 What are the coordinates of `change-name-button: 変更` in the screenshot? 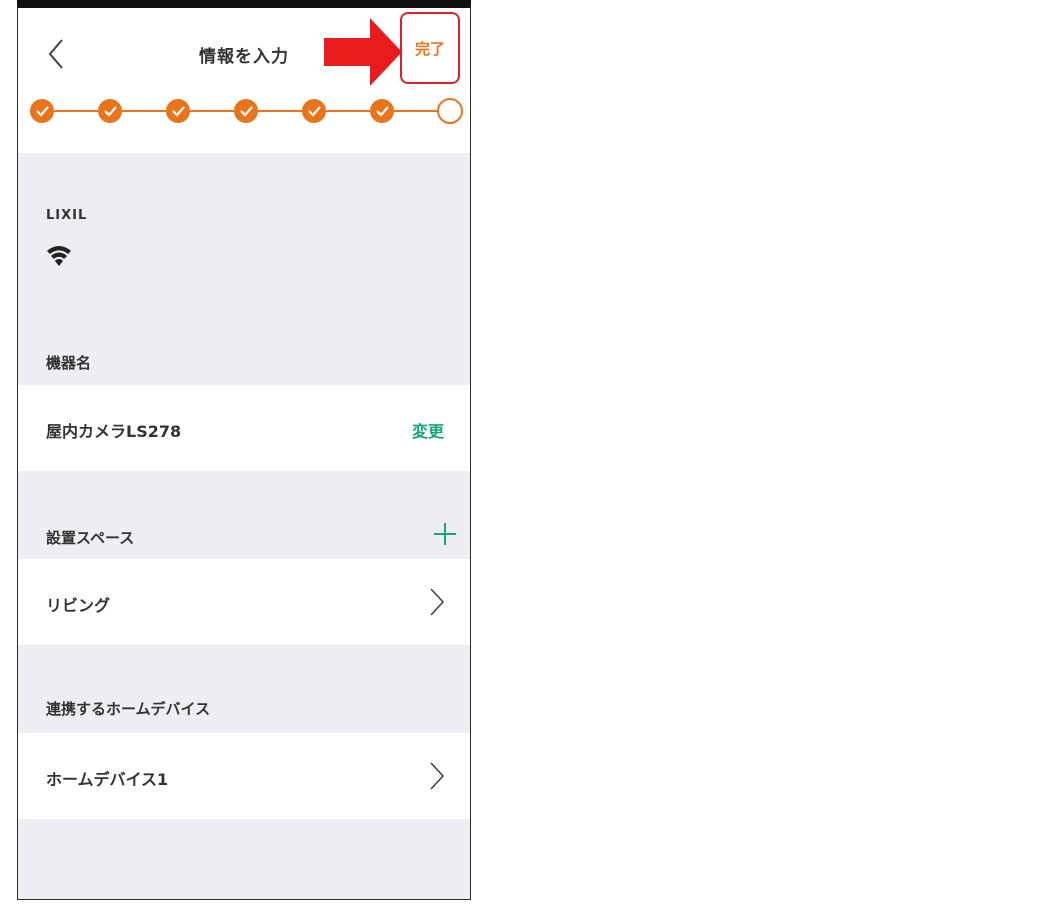 It's located at (428, 430).